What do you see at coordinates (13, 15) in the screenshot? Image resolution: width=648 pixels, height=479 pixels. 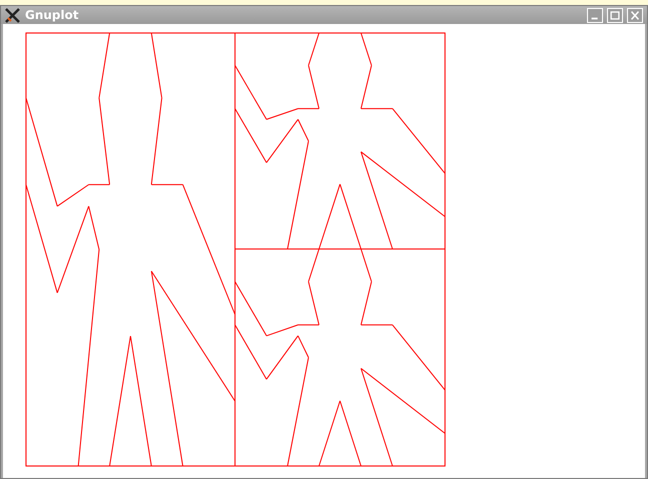 I see `x-logo-icon` at bounding box center [13, 15].